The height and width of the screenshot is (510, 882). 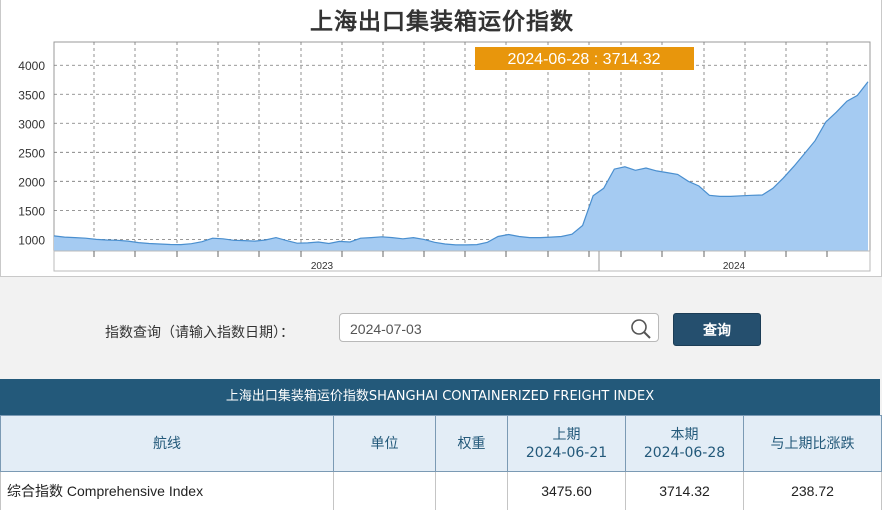 I want to click on date-field, so click(x=499, y=327).